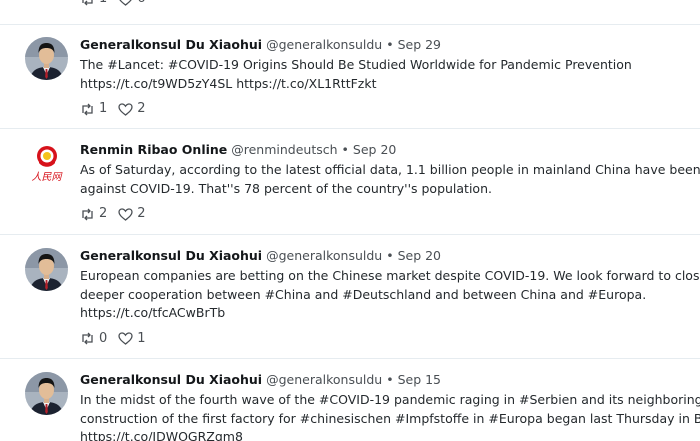 Image resolution: width=700 pixels, height=441 pixels. Describe the element at coordinates (390, 214) in the screenshot. I see `tweet-actions: 2 2` at that location.